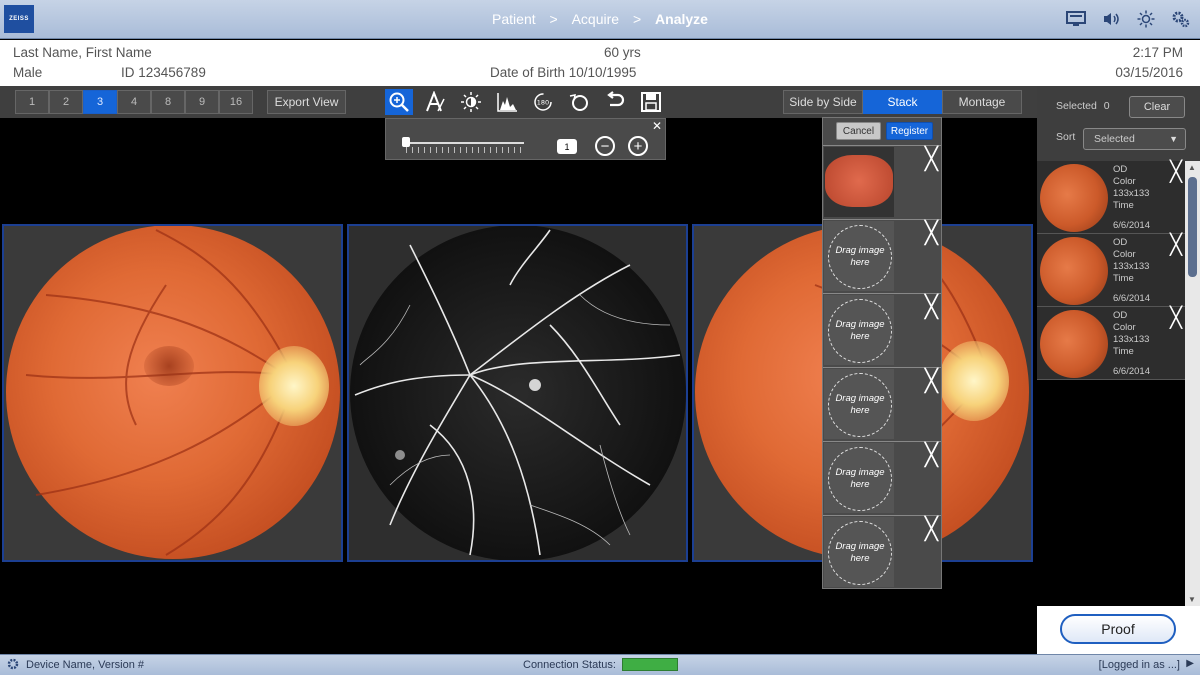 The width and height of the screenshot is (1200, 675). I want to click on thumbnail-time: Time, so click(1123, 205).